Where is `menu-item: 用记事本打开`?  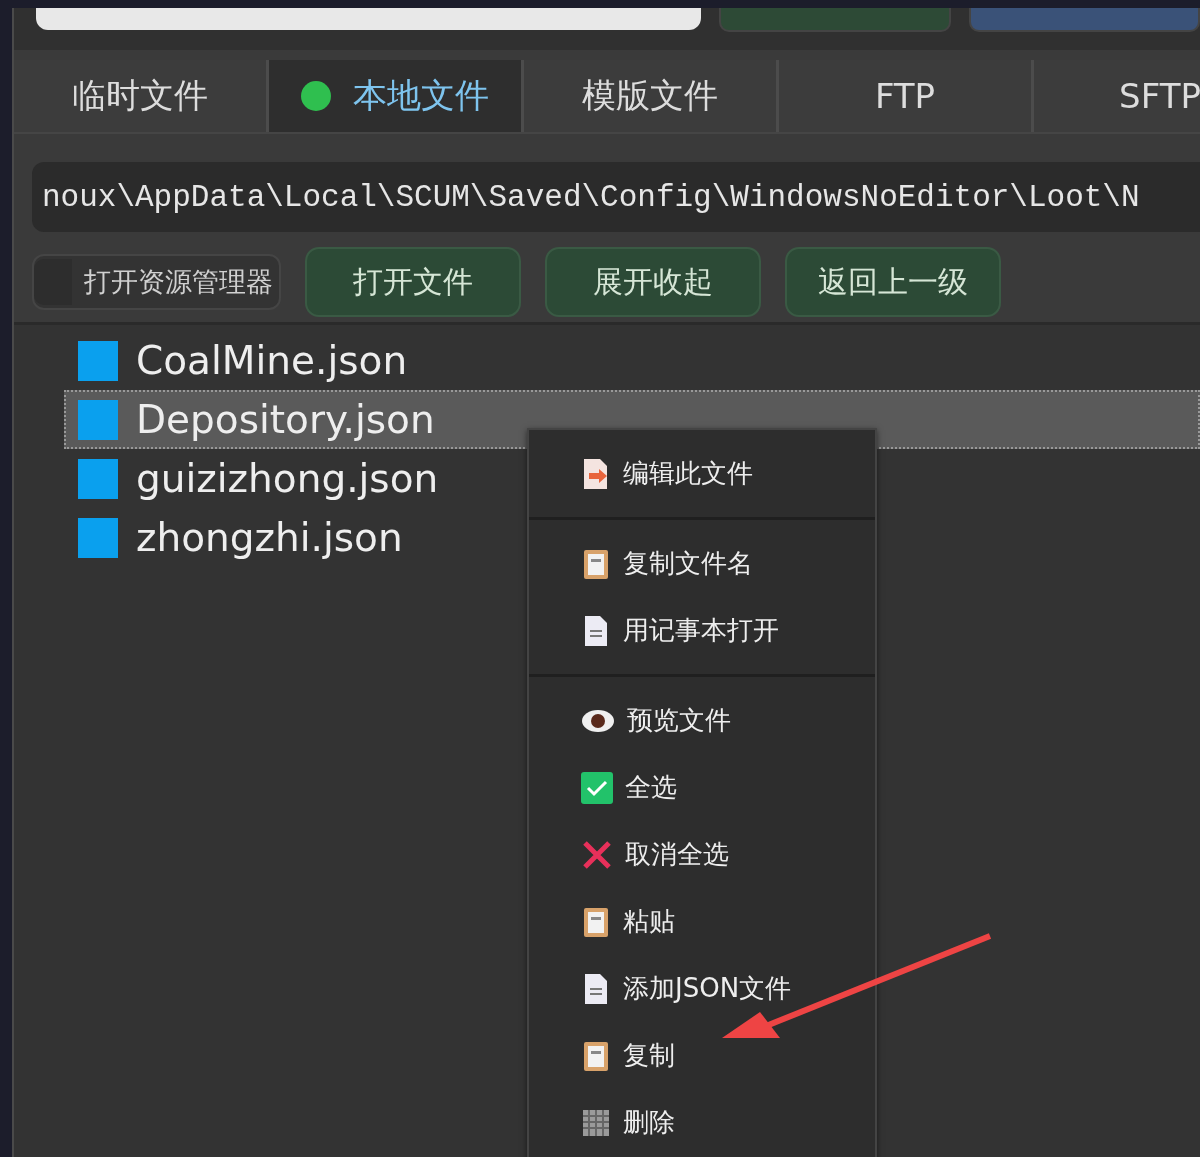 menu-item: 用记事本打开 is located at coordinates (702, 630).